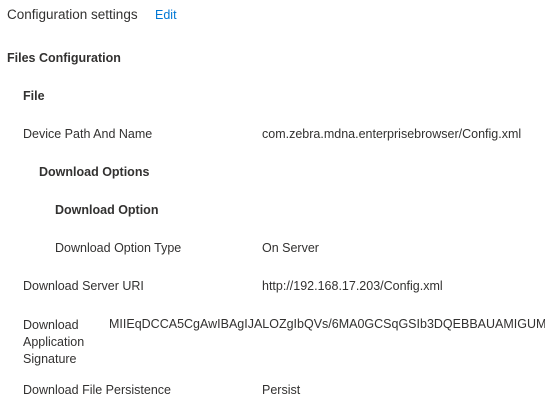 This screenshot has height=411, width=545. Describe the element at coordinates (97, 390) in the screenshot. I see `download-file-persistence-label: Download File Persistence` at that location.